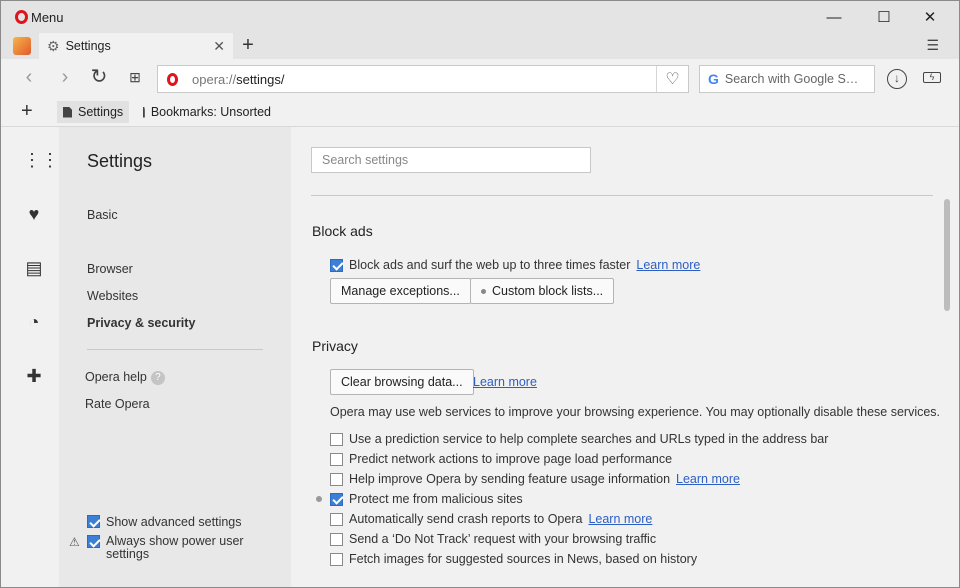  What do you see at coordinates (39, 357) in the screenshot?
I see `sidebar: ⋮⋮⋮ ♥ ▤ ◔ ✚` at bounding box center [39, 357].